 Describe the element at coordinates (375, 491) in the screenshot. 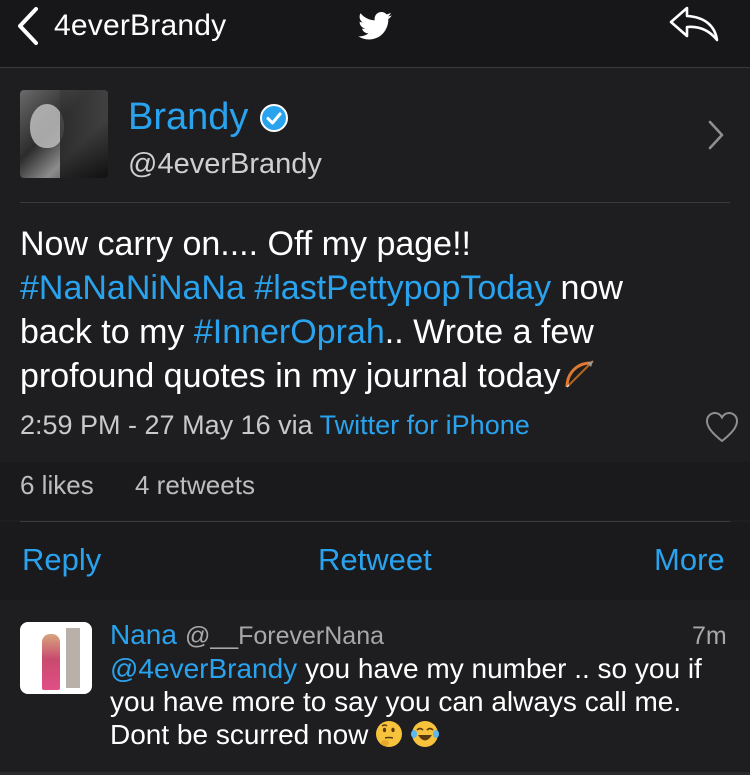

I see `stats-bar` at that location.